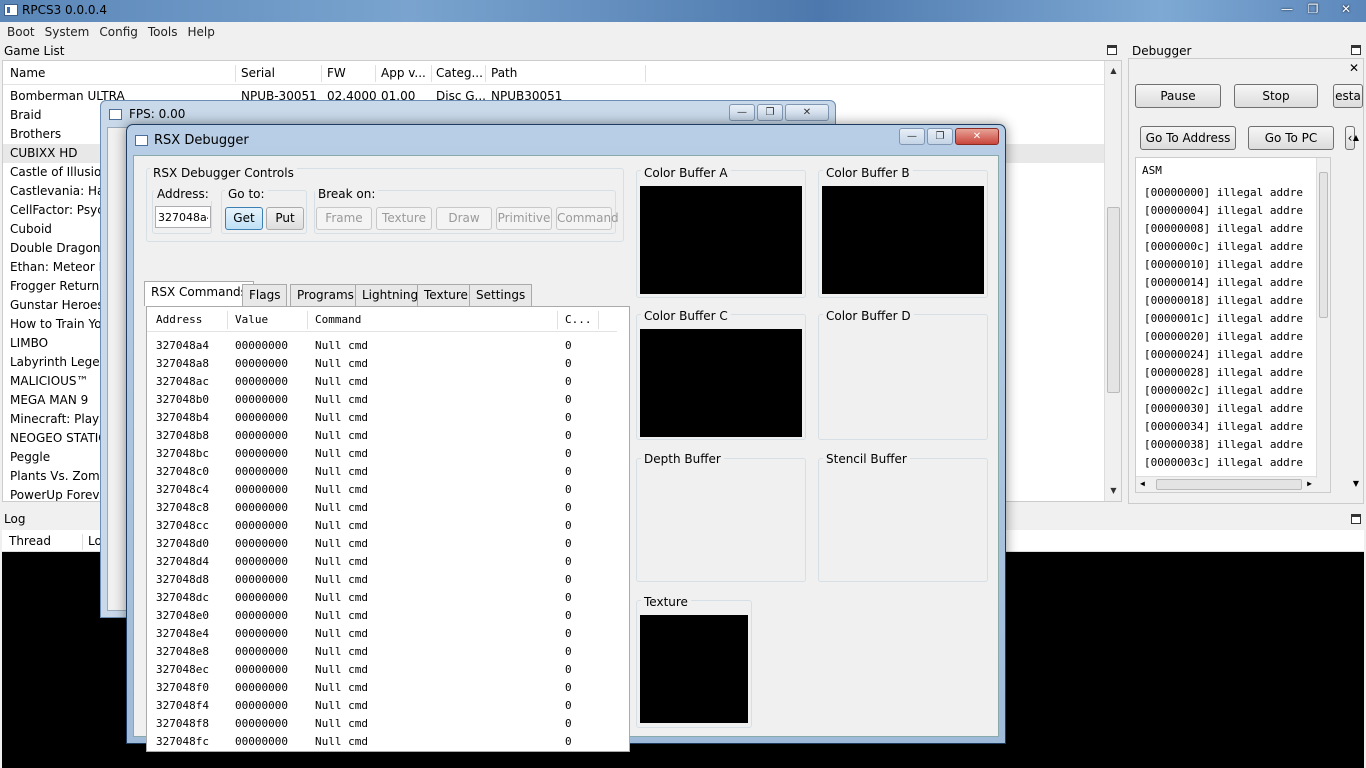  Describe the element at coordinates (1223, 231) in the screenshot. I see `asm-line: [00000008] illegal addre` at that location.